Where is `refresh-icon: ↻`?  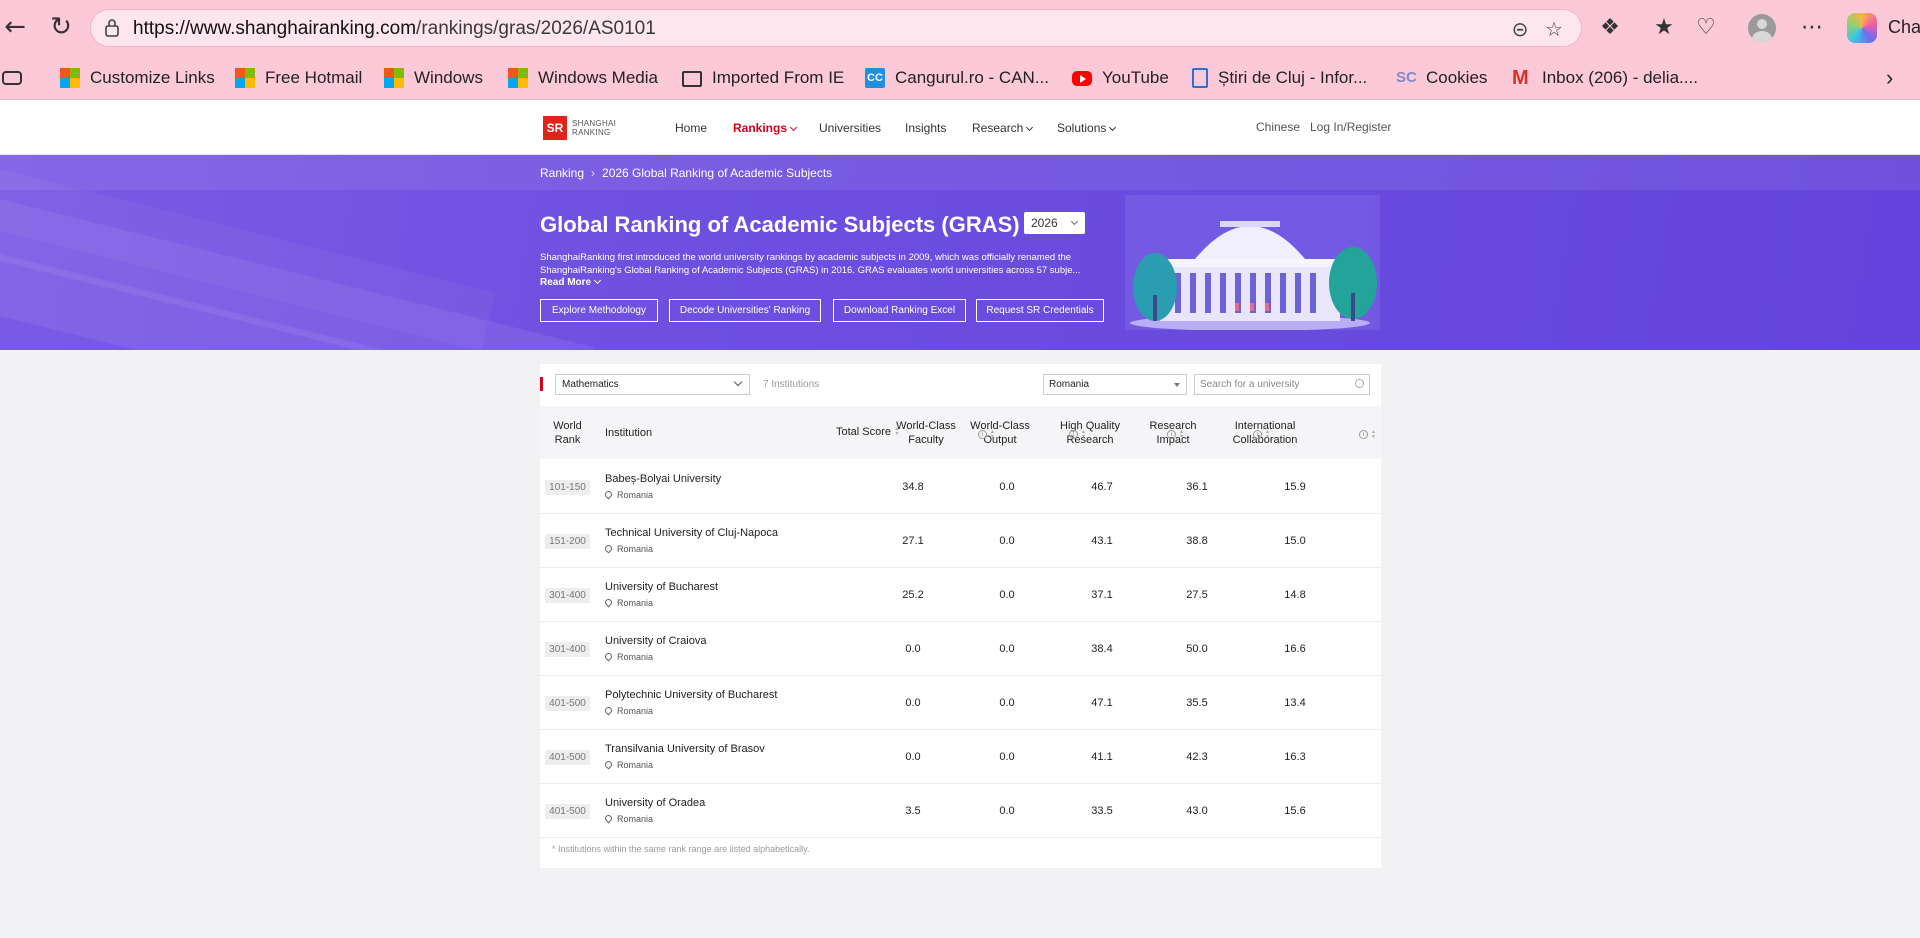
refresh-icon: ↻ is located at coordinates (61, 27).